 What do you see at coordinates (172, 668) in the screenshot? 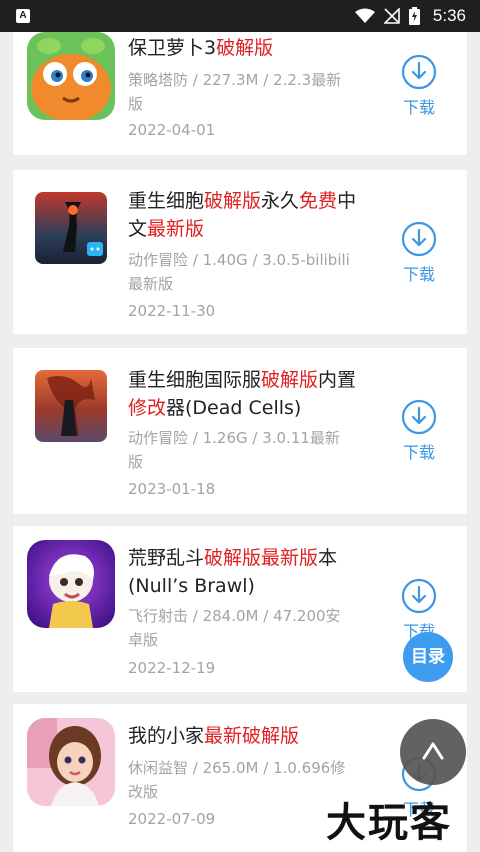
I see `game-date: 2022-12-19` at bounding box center [172, 668].